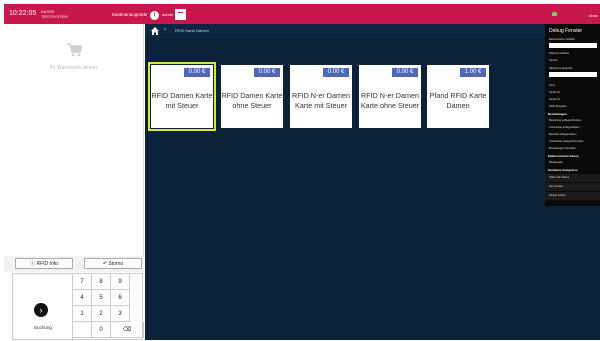 Image resolution: width=600 pixels, height=341 pixels. I want to click on keypad: › Buchung 7 8 9 4 5 6 1 2 3 0 ⌫, so click(78, 307).